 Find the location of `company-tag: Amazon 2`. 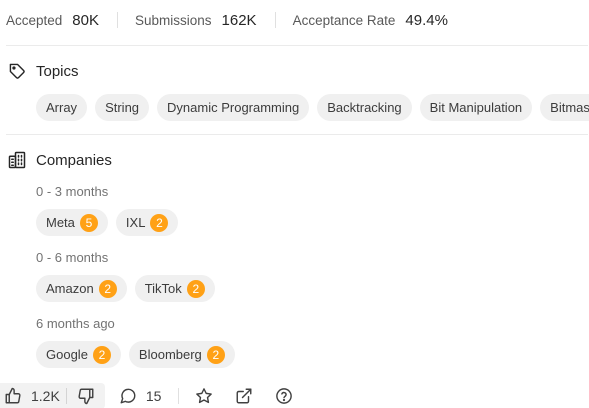

company-tag: Amazon 2 is located at coordinates (81, 288).